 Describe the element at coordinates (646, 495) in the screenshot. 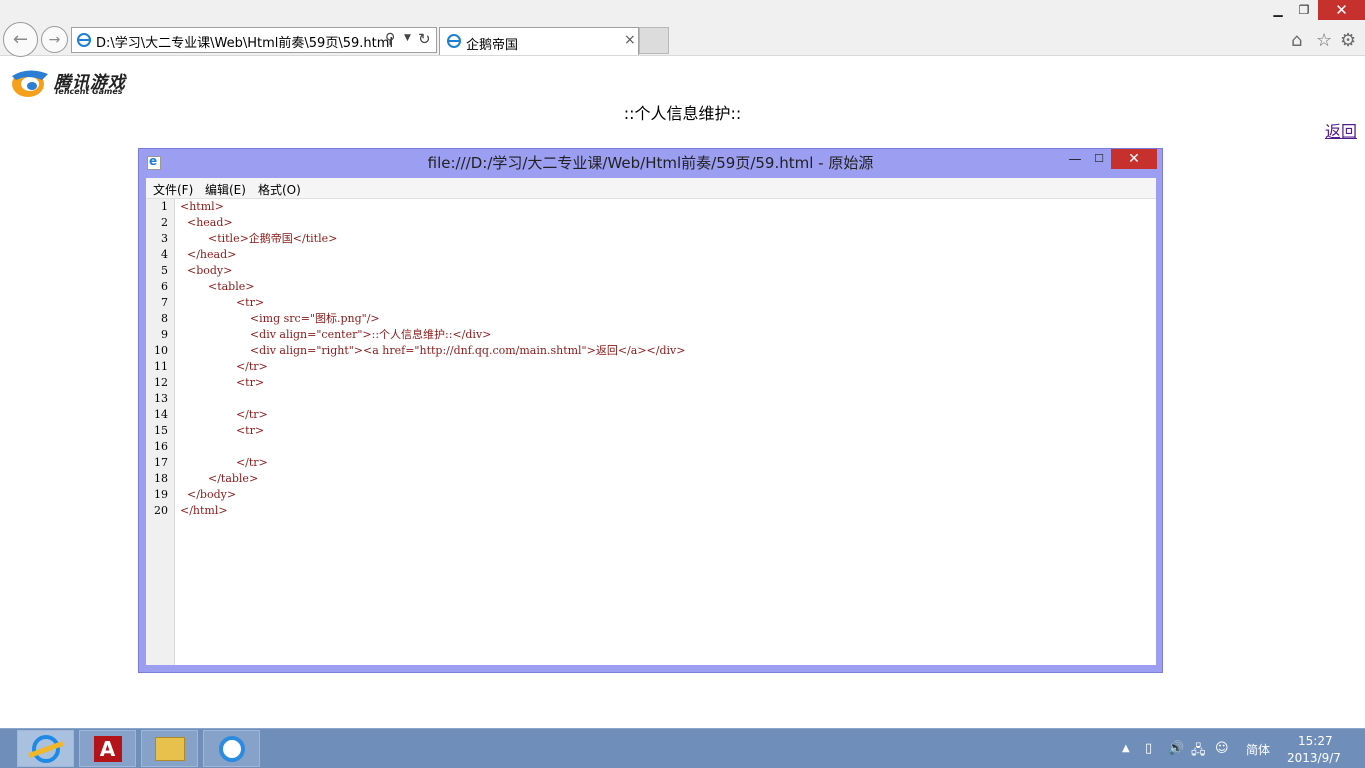

I see `code-line: 19 </body>` at that location.